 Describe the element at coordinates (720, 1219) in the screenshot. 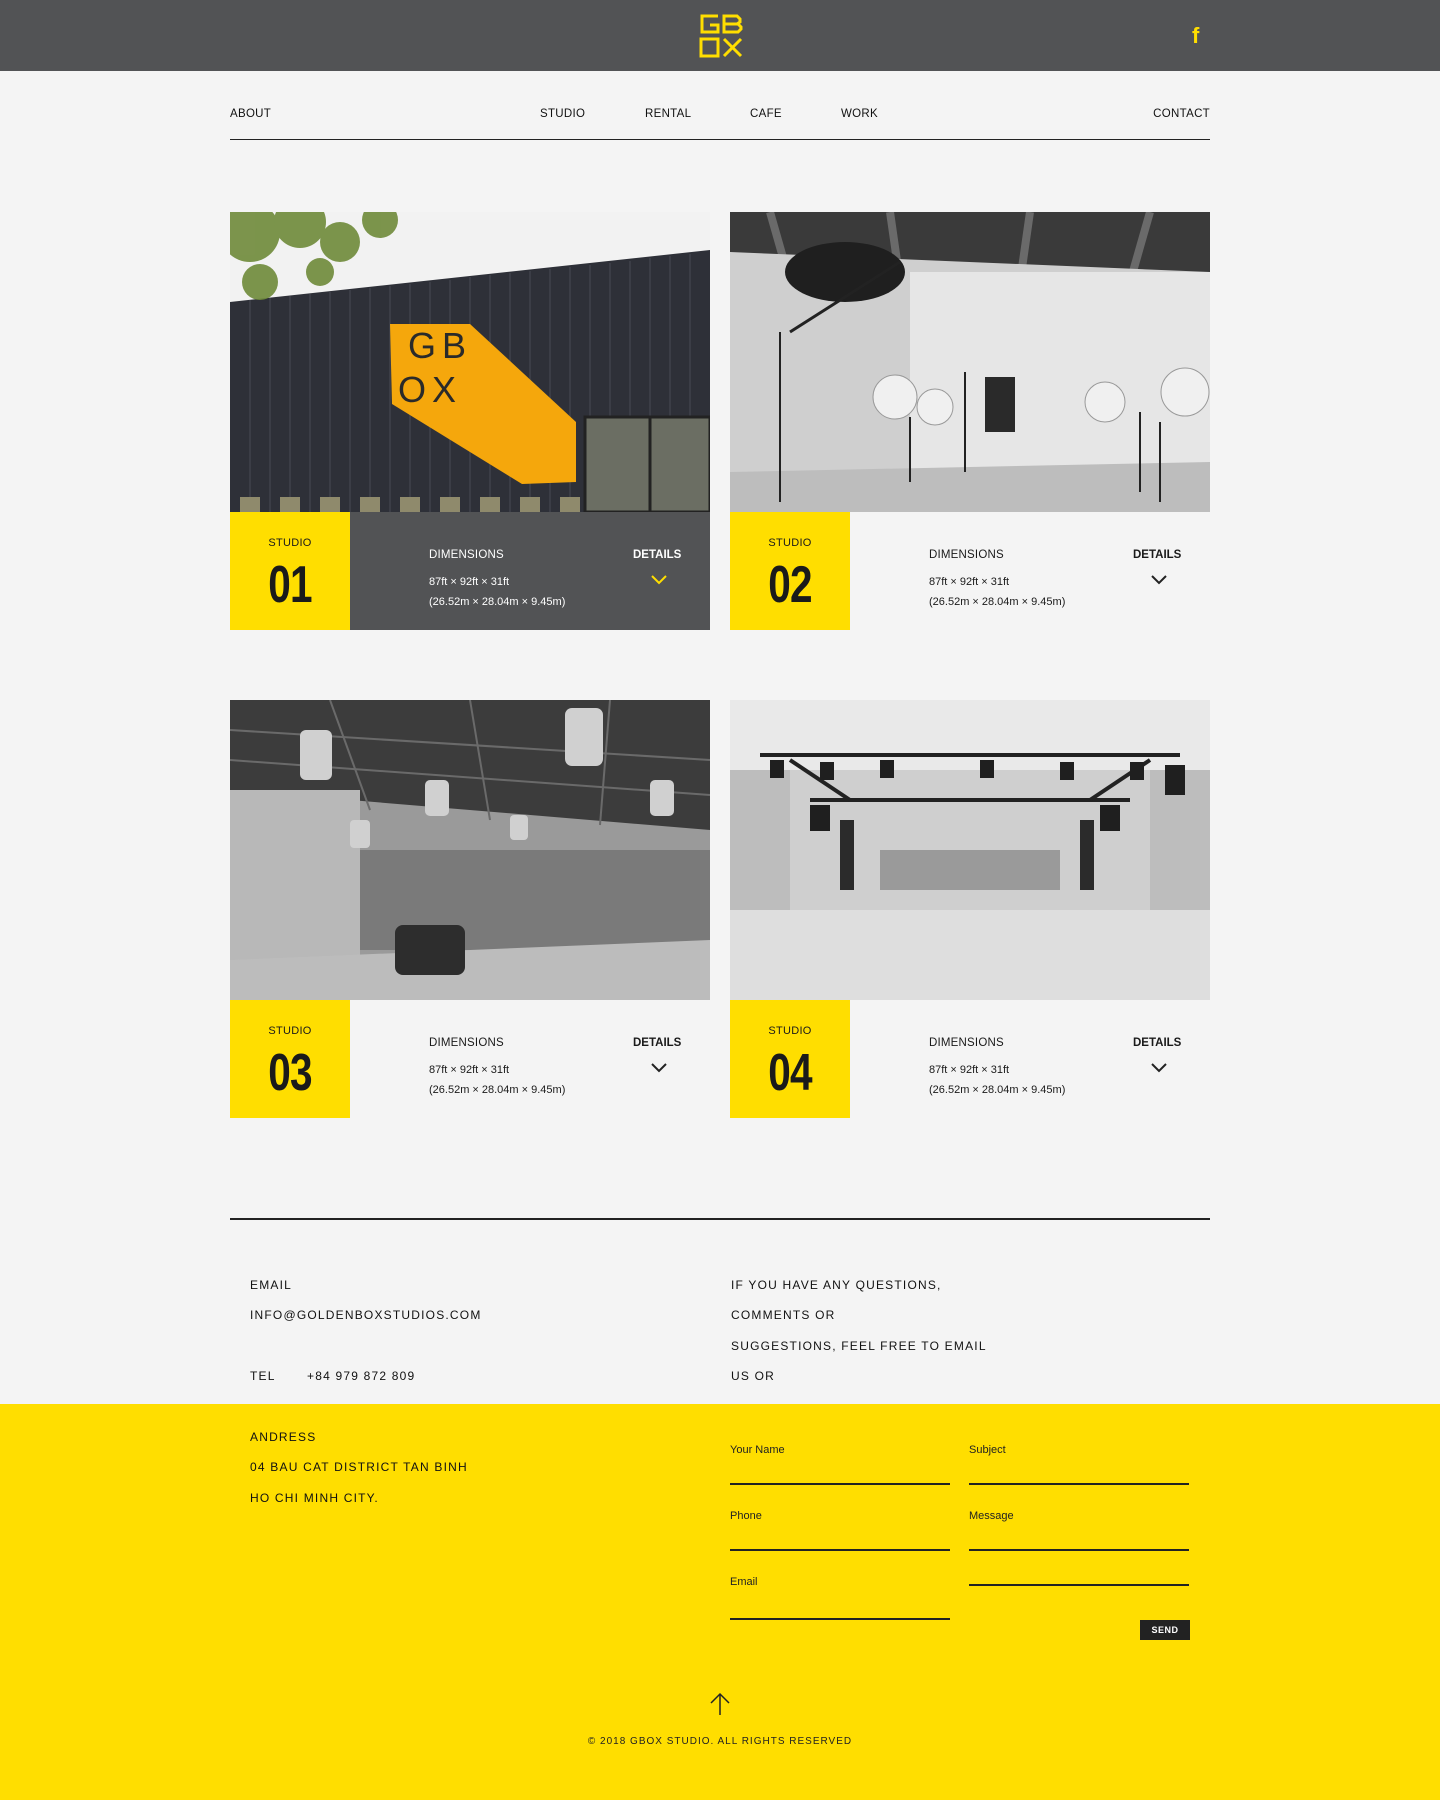

I see `section-divider` at that location.